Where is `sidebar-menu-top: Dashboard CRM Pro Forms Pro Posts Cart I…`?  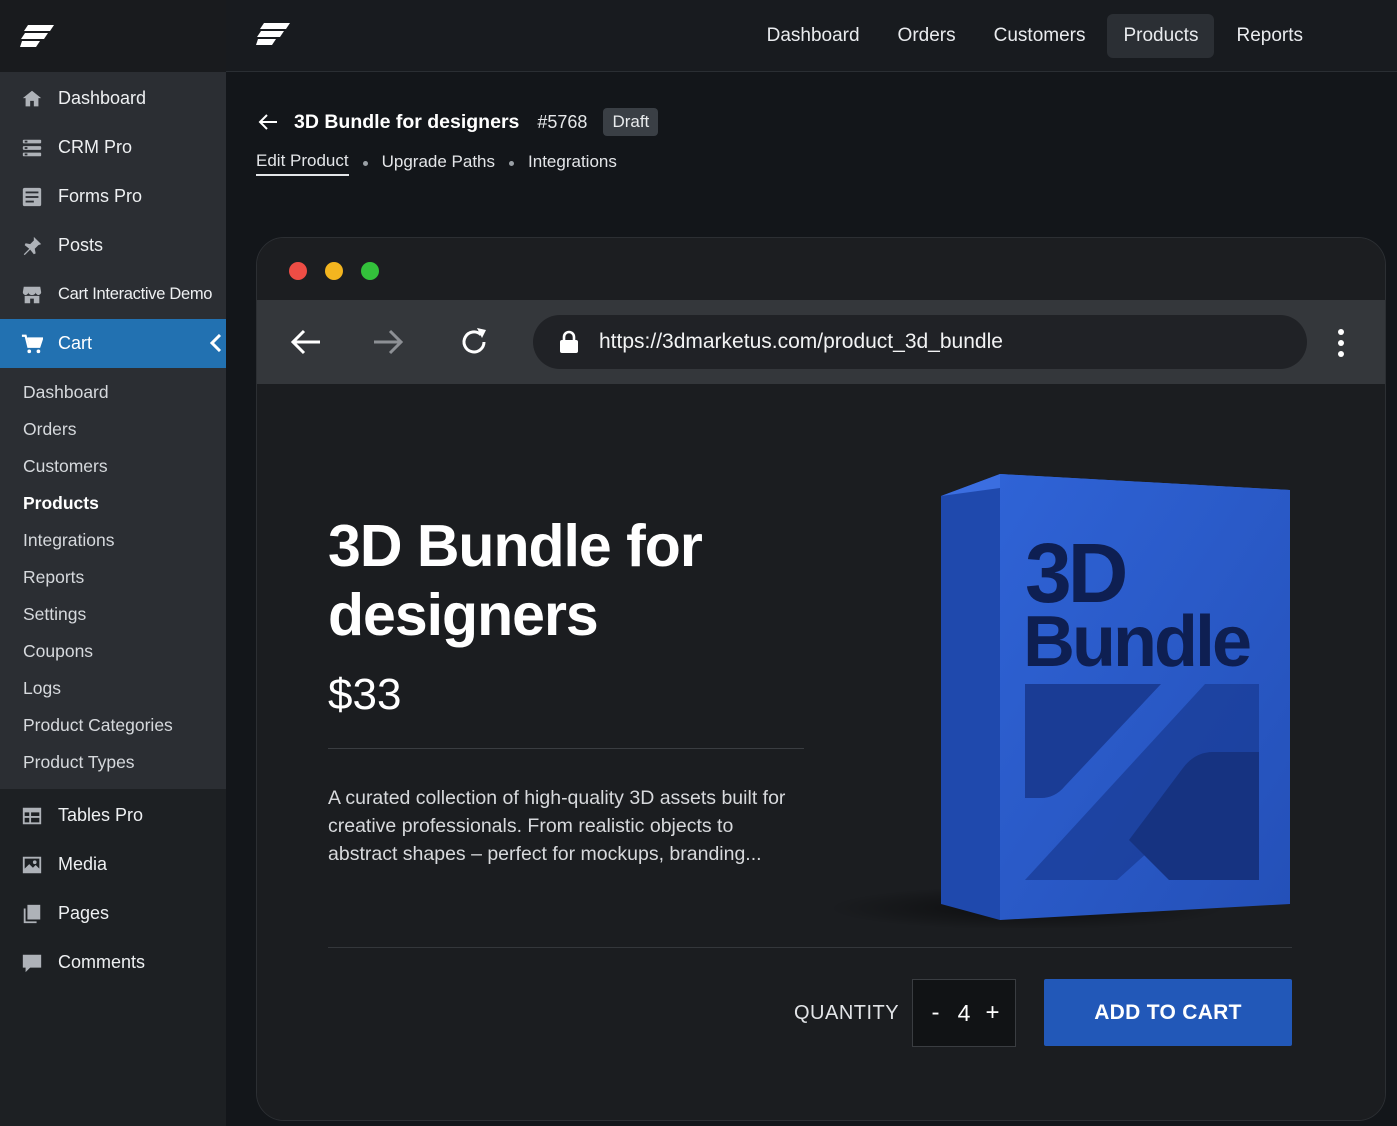
sidebar-menu-top: Dashboard CRM Pro Forms Pro Posts Cart I… is located at coordinates (113, 220).